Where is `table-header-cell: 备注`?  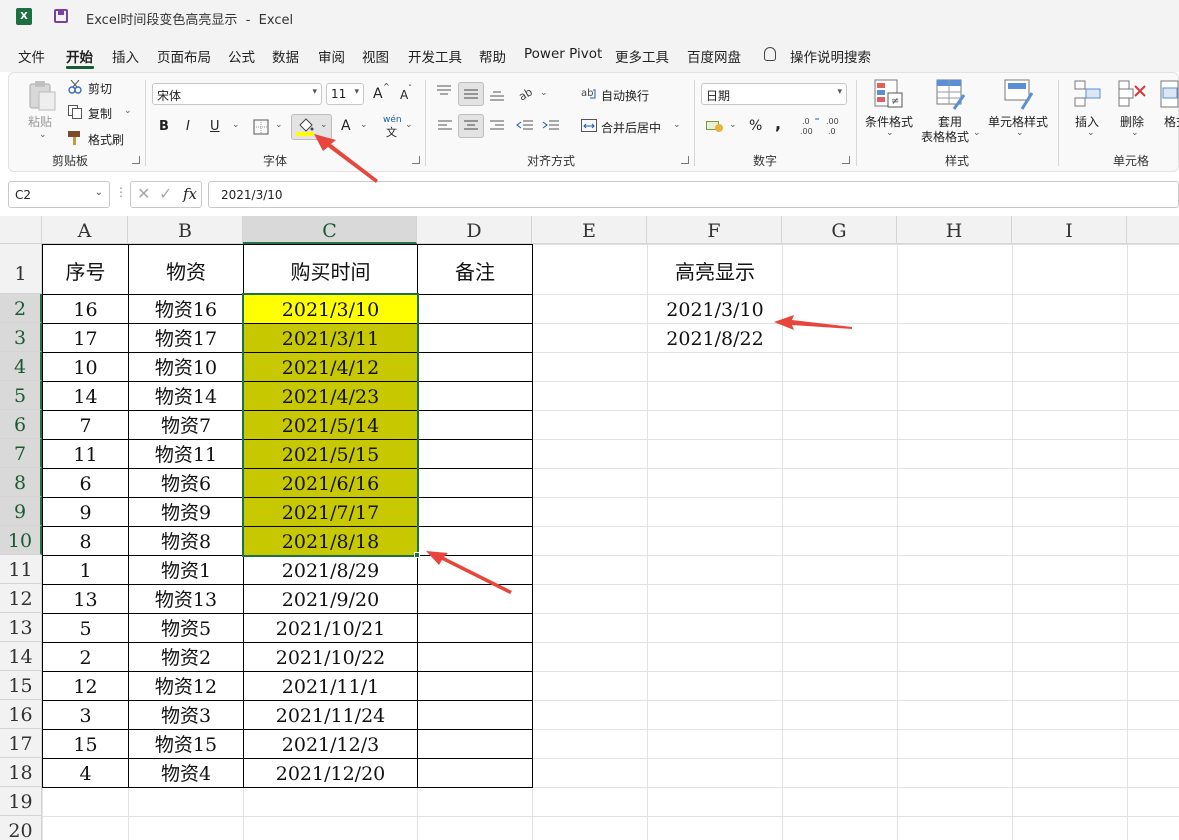 table-header-cell: 备注 is located at coordinates (475, 269).